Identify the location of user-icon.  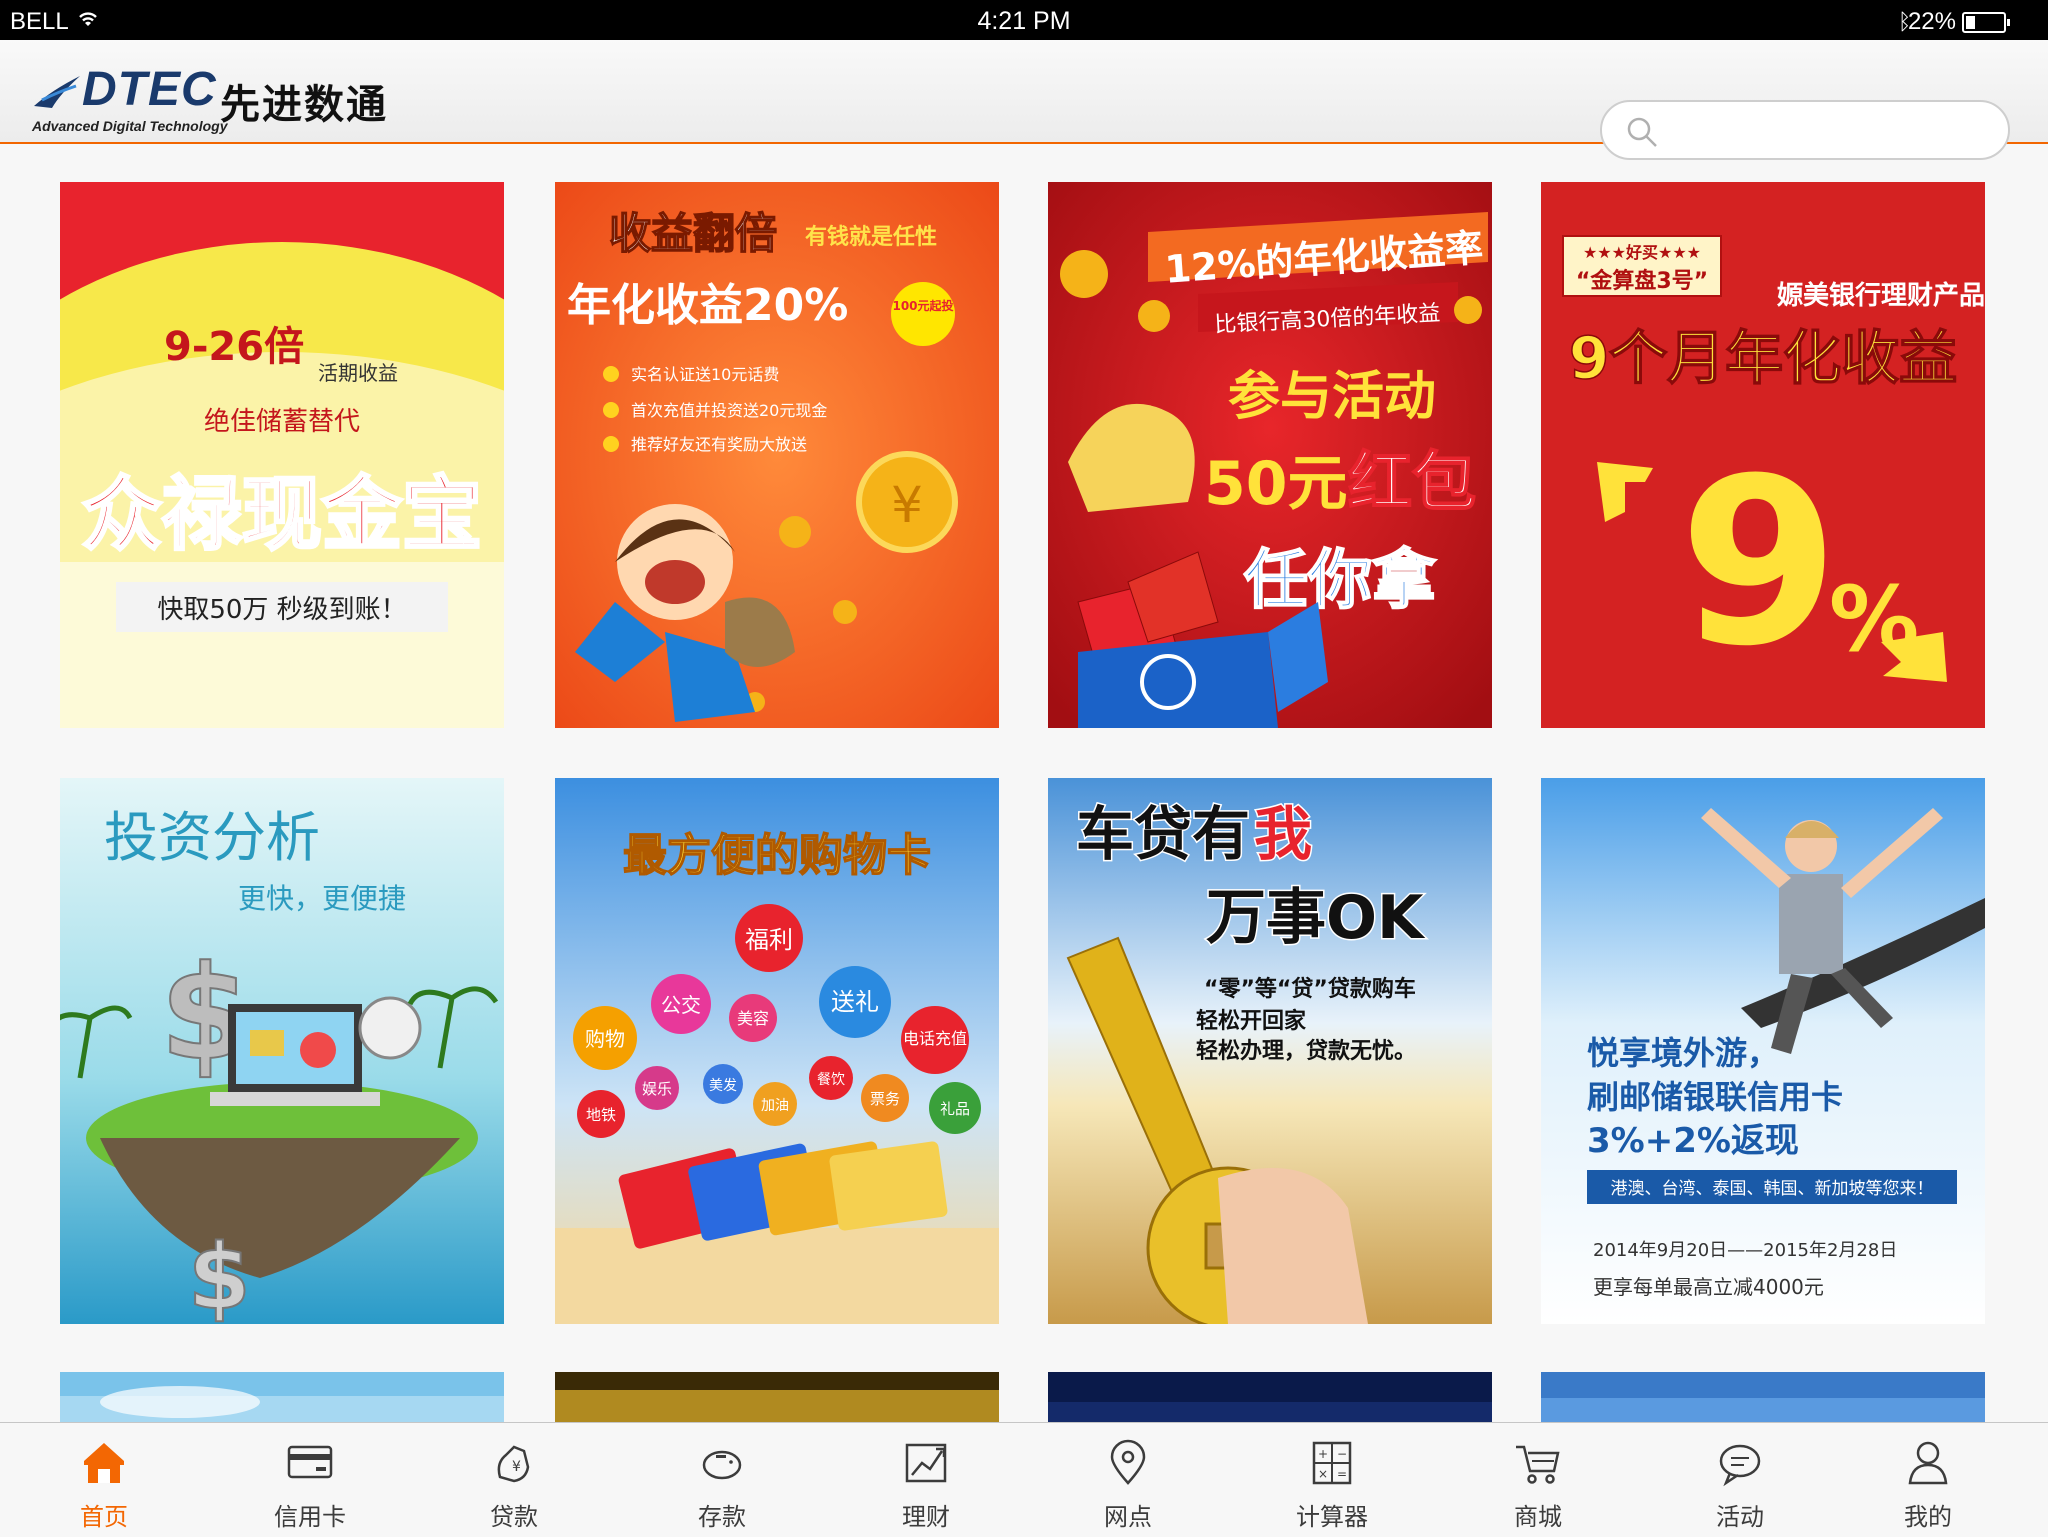
(1928, 1463).